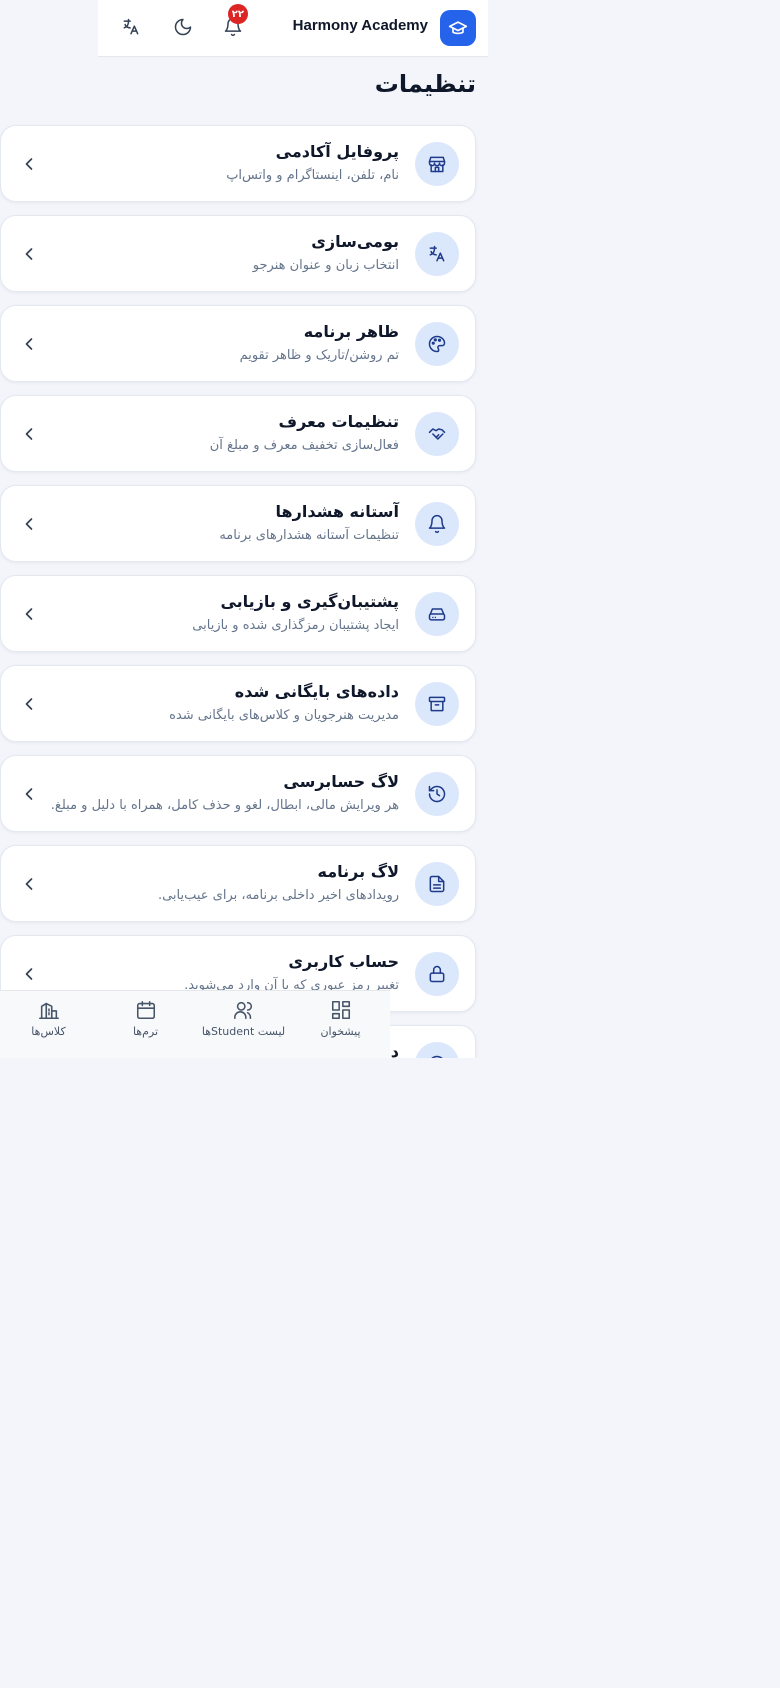 The image size is (780, 1688). Describe the element at coordinates (316, 691) in the screenshot. I see `settings-item-title: داده‌های بایگانی شده` at that location.